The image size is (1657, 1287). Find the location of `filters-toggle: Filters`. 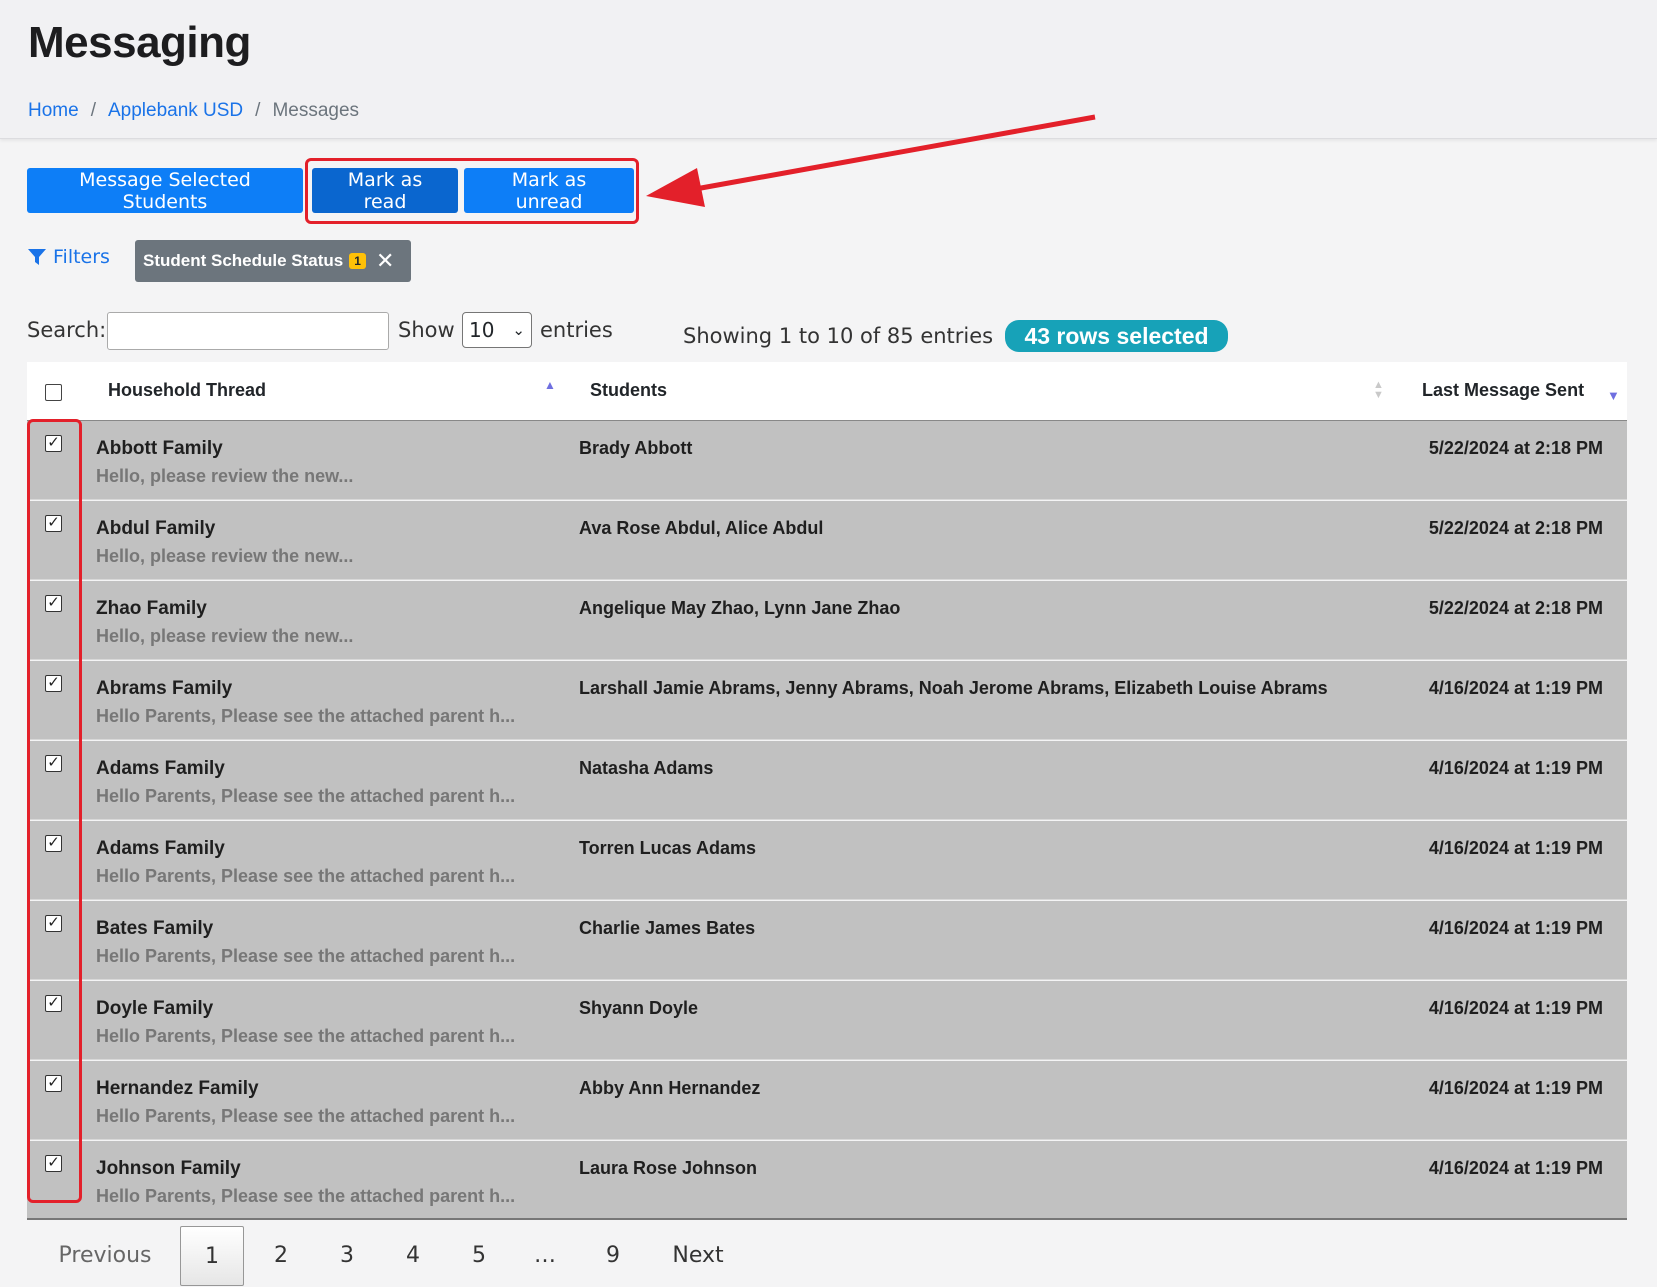

filters-toggle: Filters is located at coordinates (68, 257).